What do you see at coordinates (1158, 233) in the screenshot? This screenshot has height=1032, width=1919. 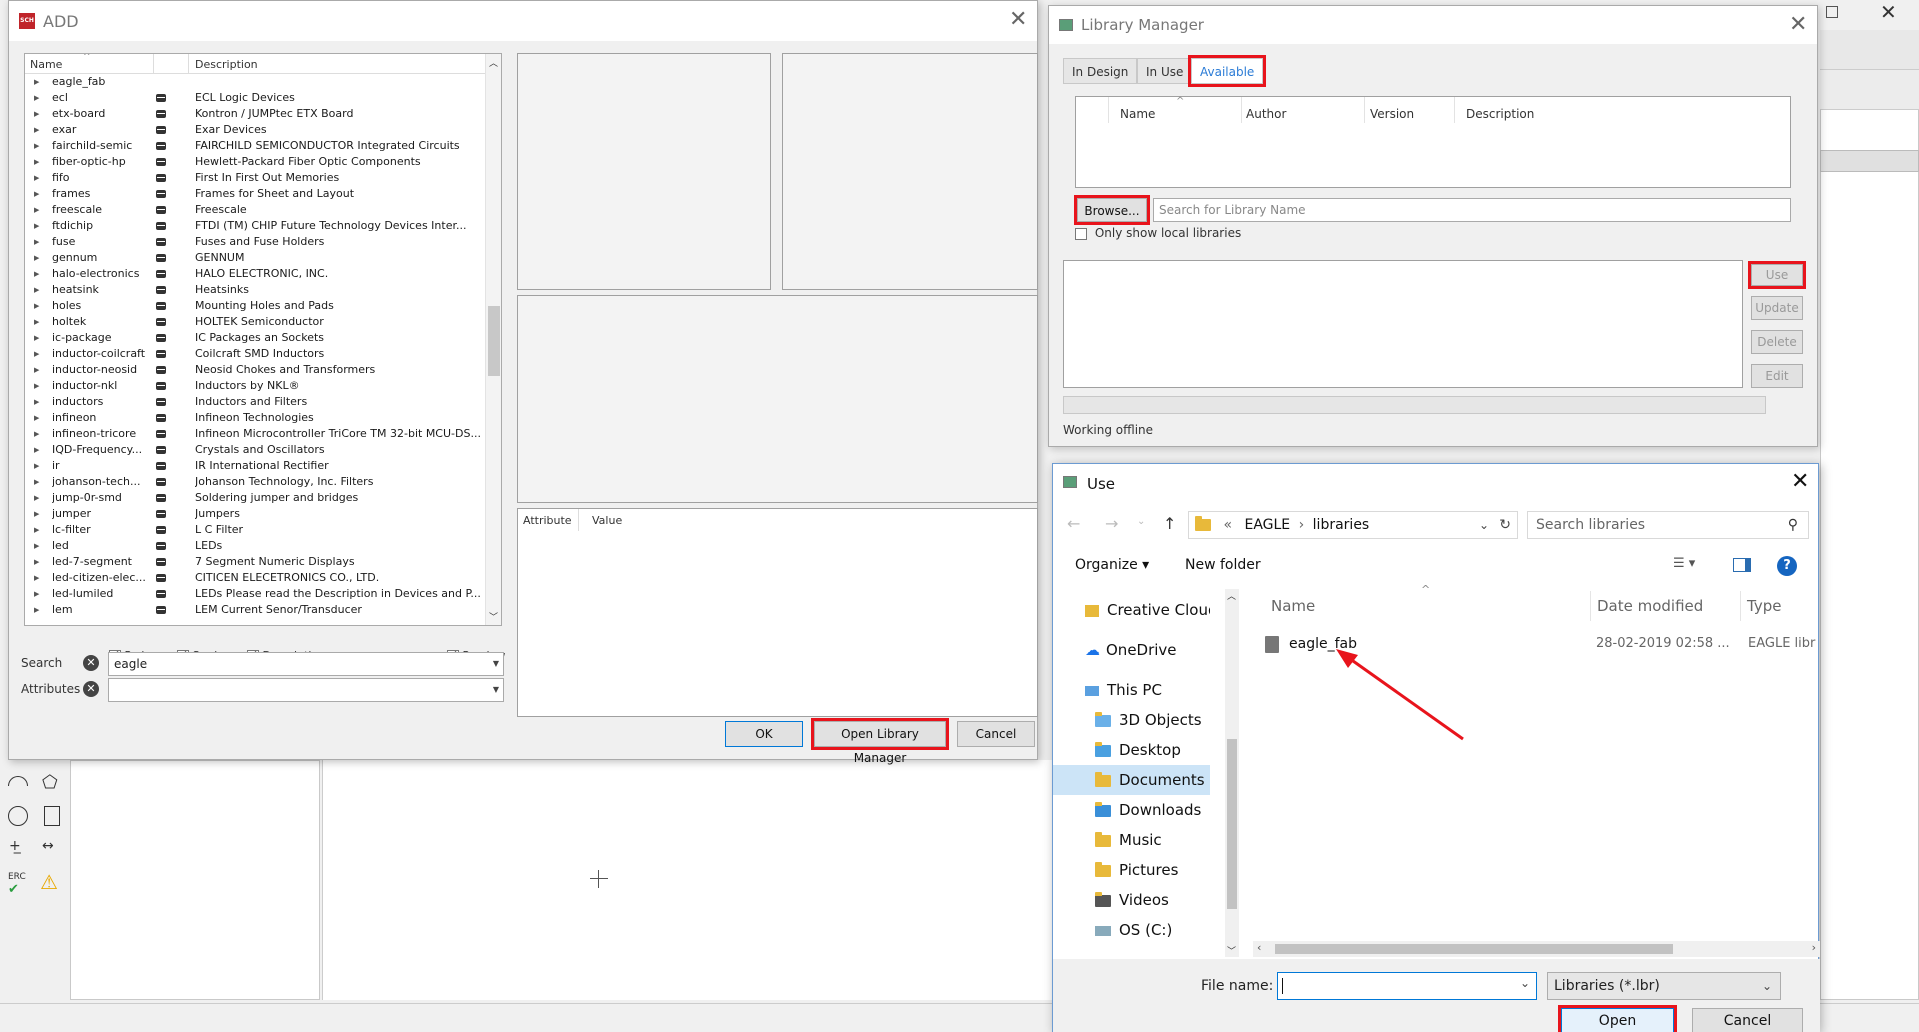 I see `only-local-option: Only show local libraries` at bounding box center [1158, 233].